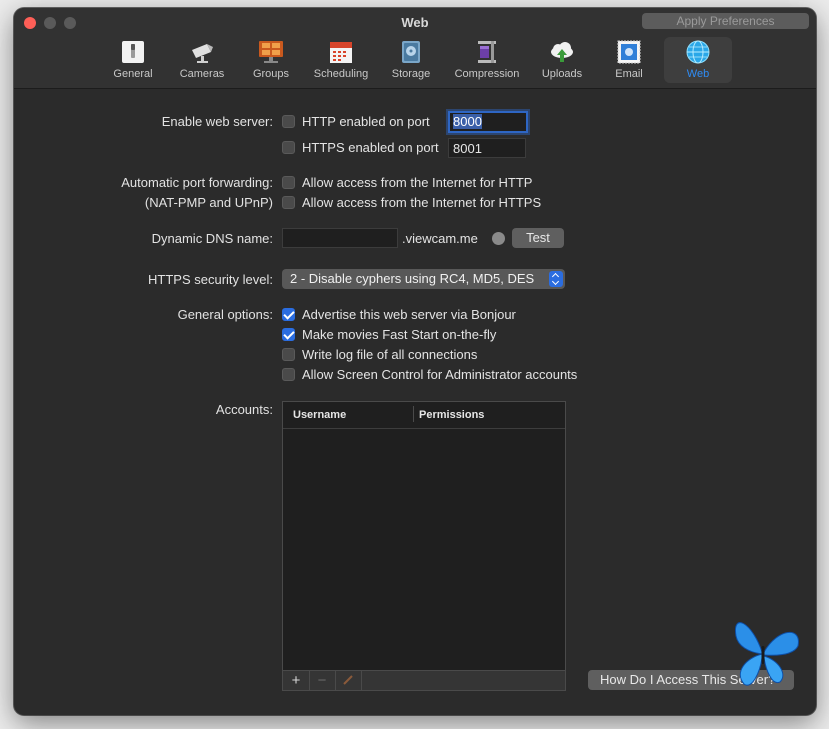  I want to click on tab-compression: Compression, so click(487, 60).